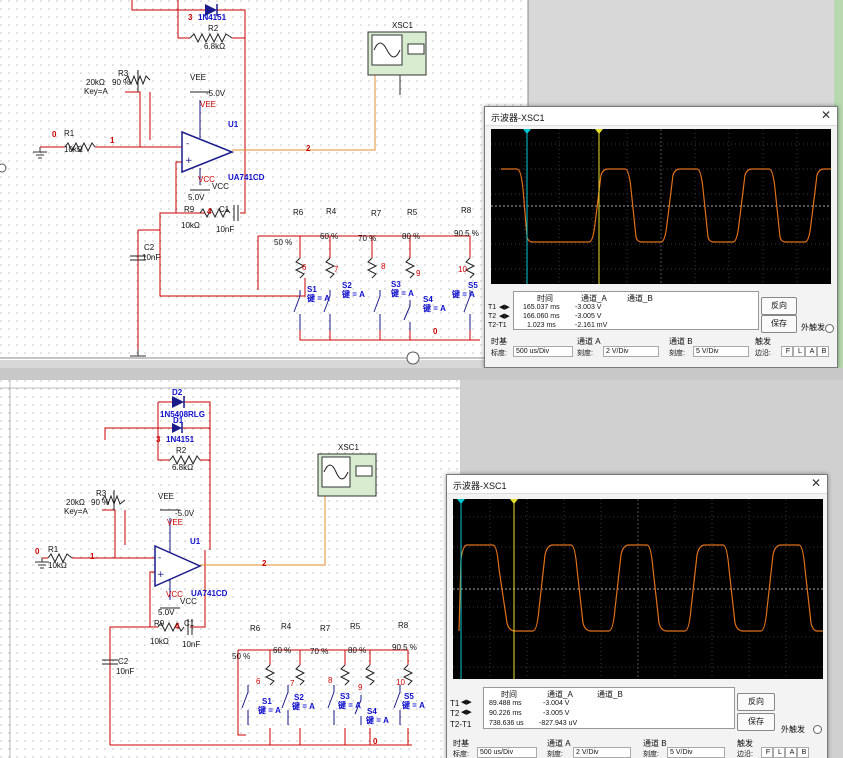  I want to click on node-10: 10, so click(462, 269).